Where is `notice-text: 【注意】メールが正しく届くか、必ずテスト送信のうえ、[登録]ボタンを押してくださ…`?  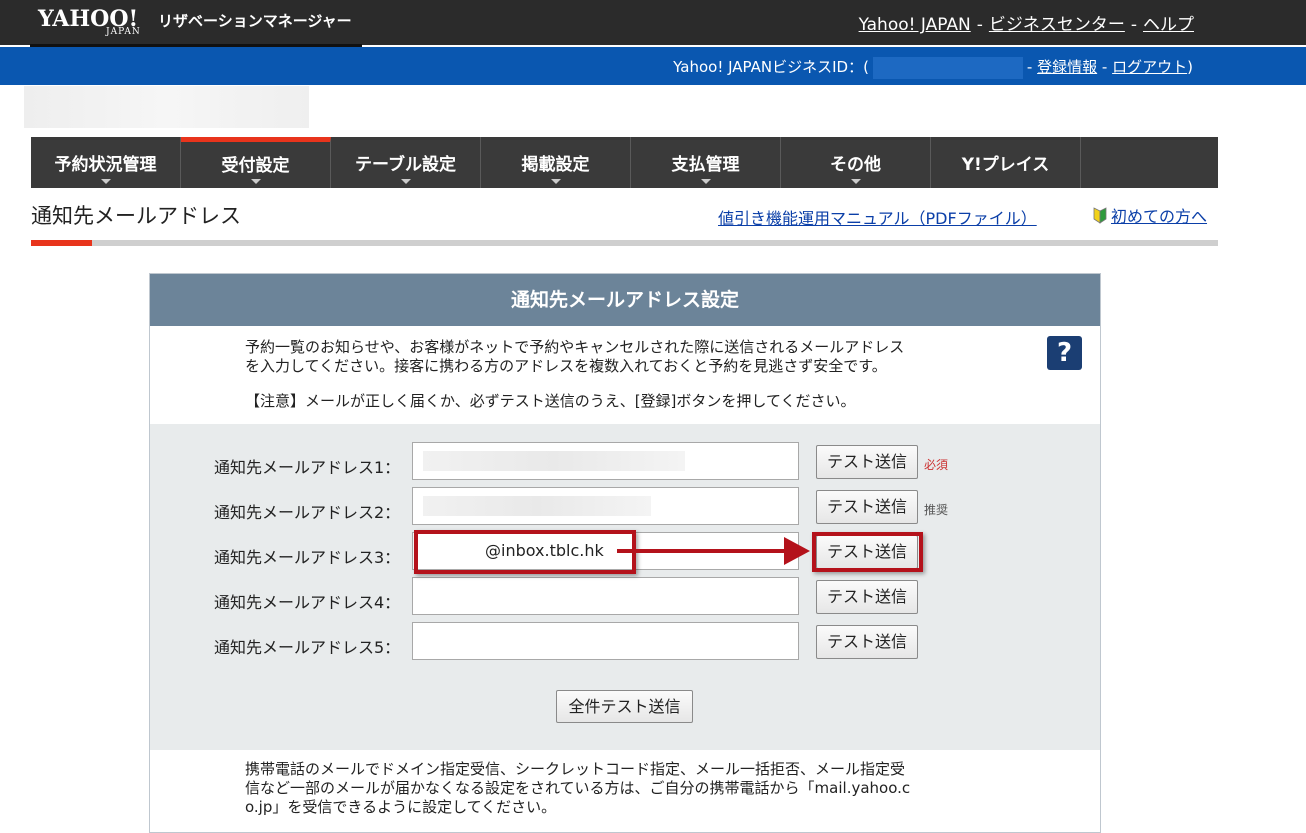
notice-text: 【注意】メールが正しく届くか、必ずテスト送信のうえ、[登録]ボタンを押してくださ… is located at coordinates (550, 401).